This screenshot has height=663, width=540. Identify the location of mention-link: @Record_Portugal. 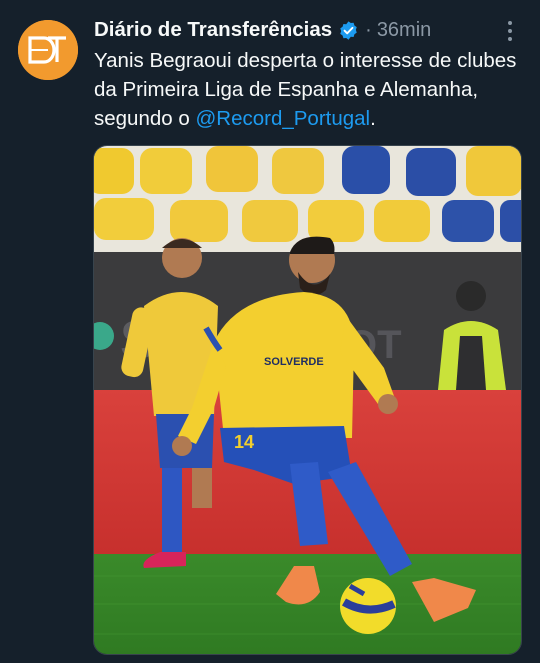
(282, 118).